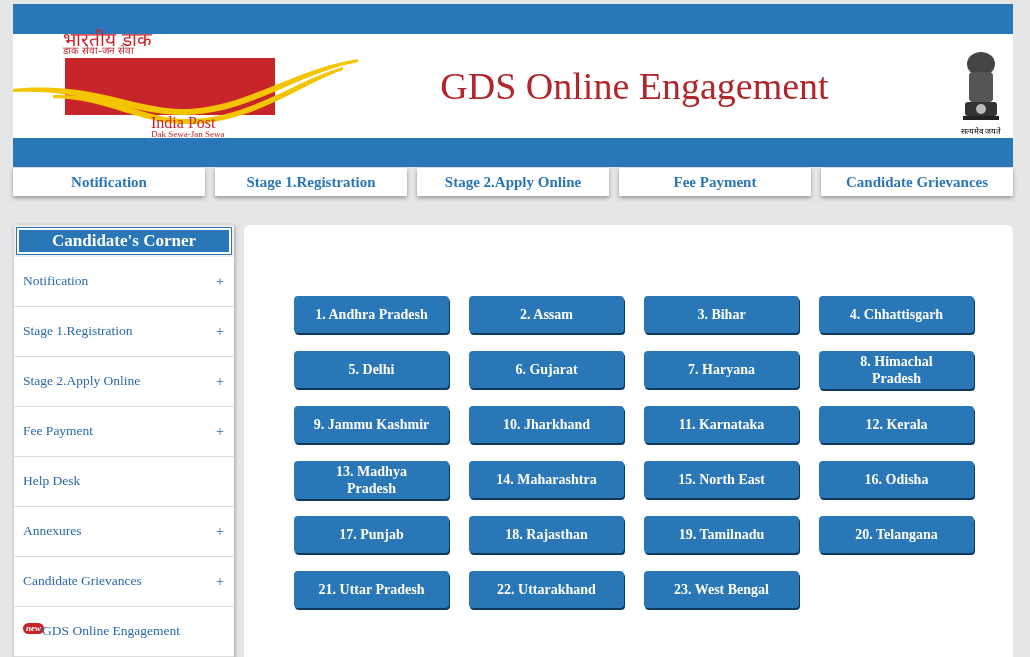 The image size is (1030, 657). What do you see at coordinates (546, 369) in the screenshot?
I see `state-button: 6. Gujarat` at bounding box center [546, 369].